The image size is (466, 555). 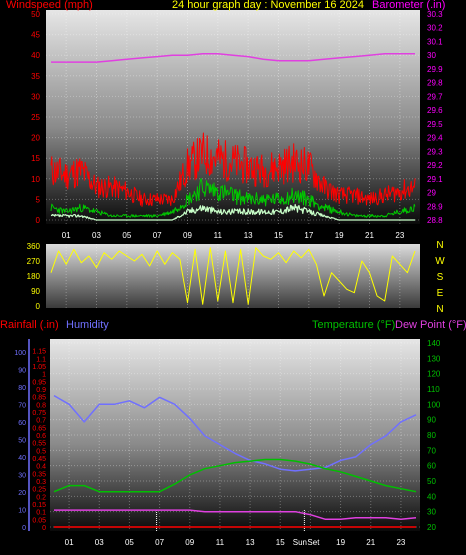 What do you see at coordinates (39, 428) in the screenshot?
I see `rain-tick-label: 0.65` at bounding box center [39, 428].